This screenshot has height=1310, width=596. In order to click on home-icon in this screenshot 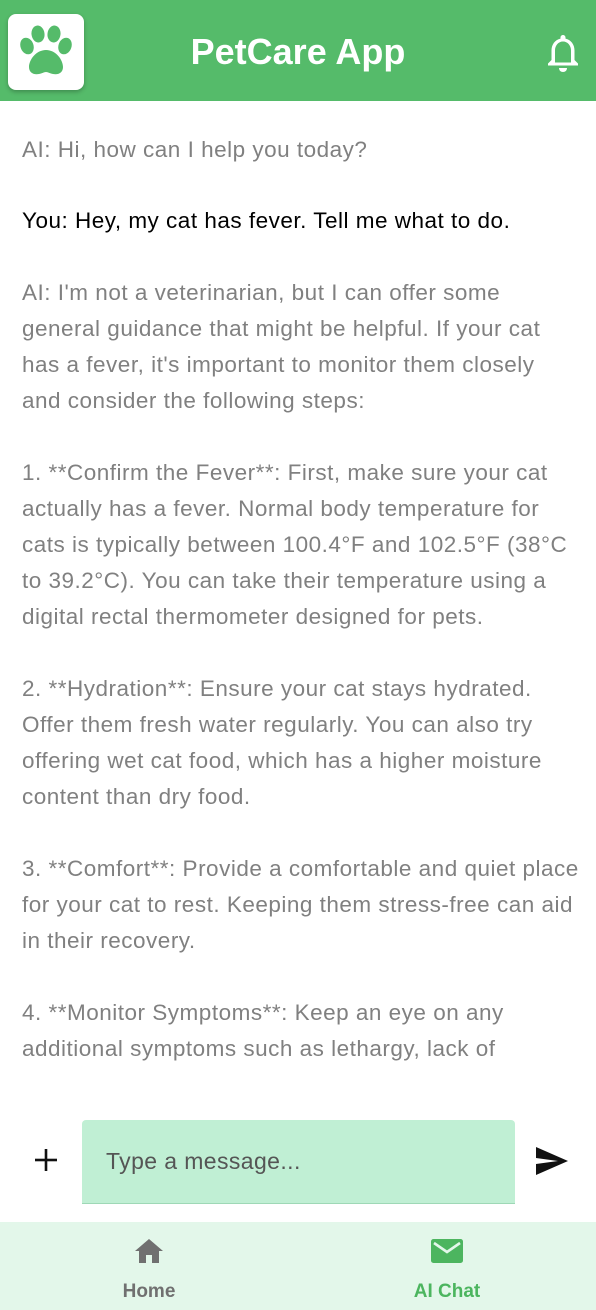, I will do `click(149, 1251)`.